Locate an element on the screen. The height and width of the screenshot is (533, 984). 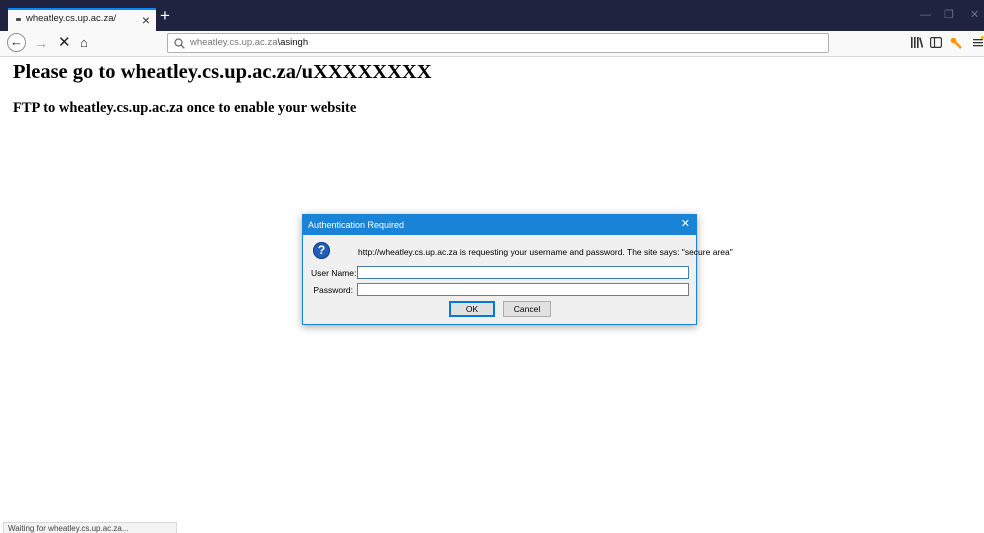
back-button: ← is located at coordinates (16, 42).